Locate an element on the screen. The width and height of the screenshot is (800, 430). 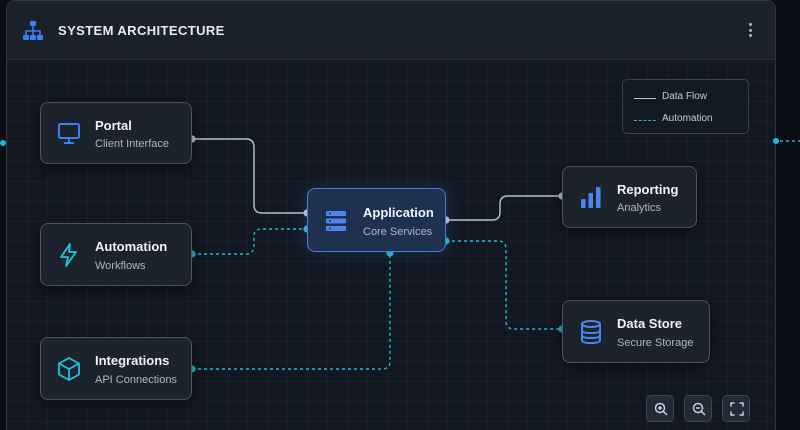
fit-screen-icon is located at coordinates (737, 409).